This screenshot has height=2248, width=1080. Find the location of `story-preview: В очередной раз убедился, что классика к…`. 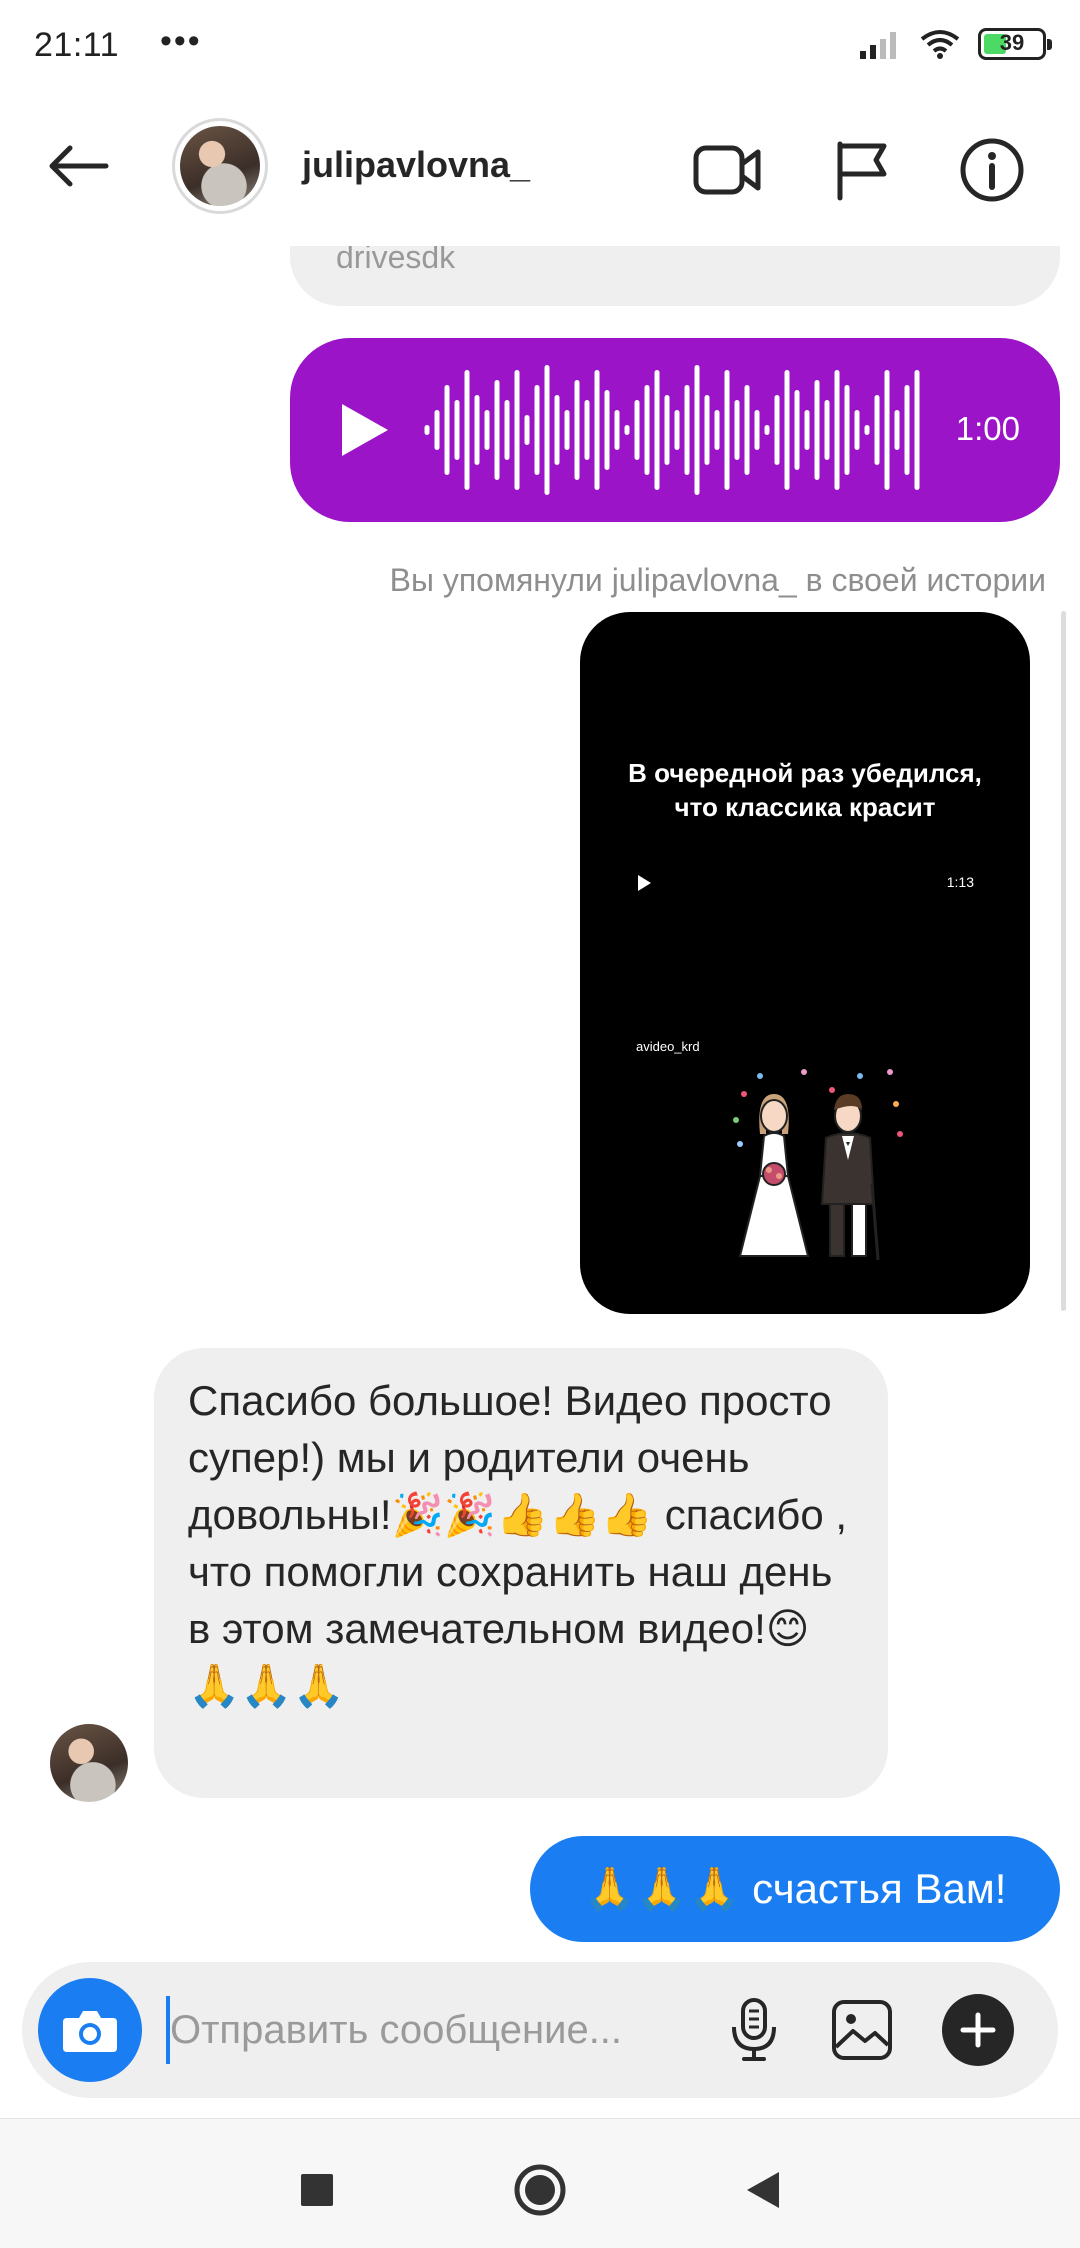

story-preview: В очередной раз убедился, что классика к… is located at coordinates (805, 963).